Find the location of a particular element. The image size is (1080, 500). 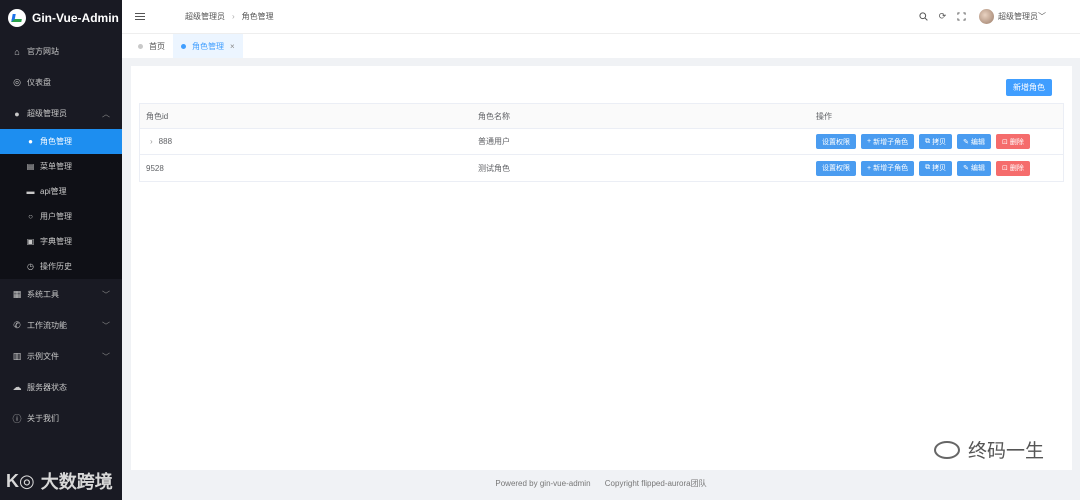

copyright: Copyright flipped-aurora团队 is located at coordinates (655, 483).